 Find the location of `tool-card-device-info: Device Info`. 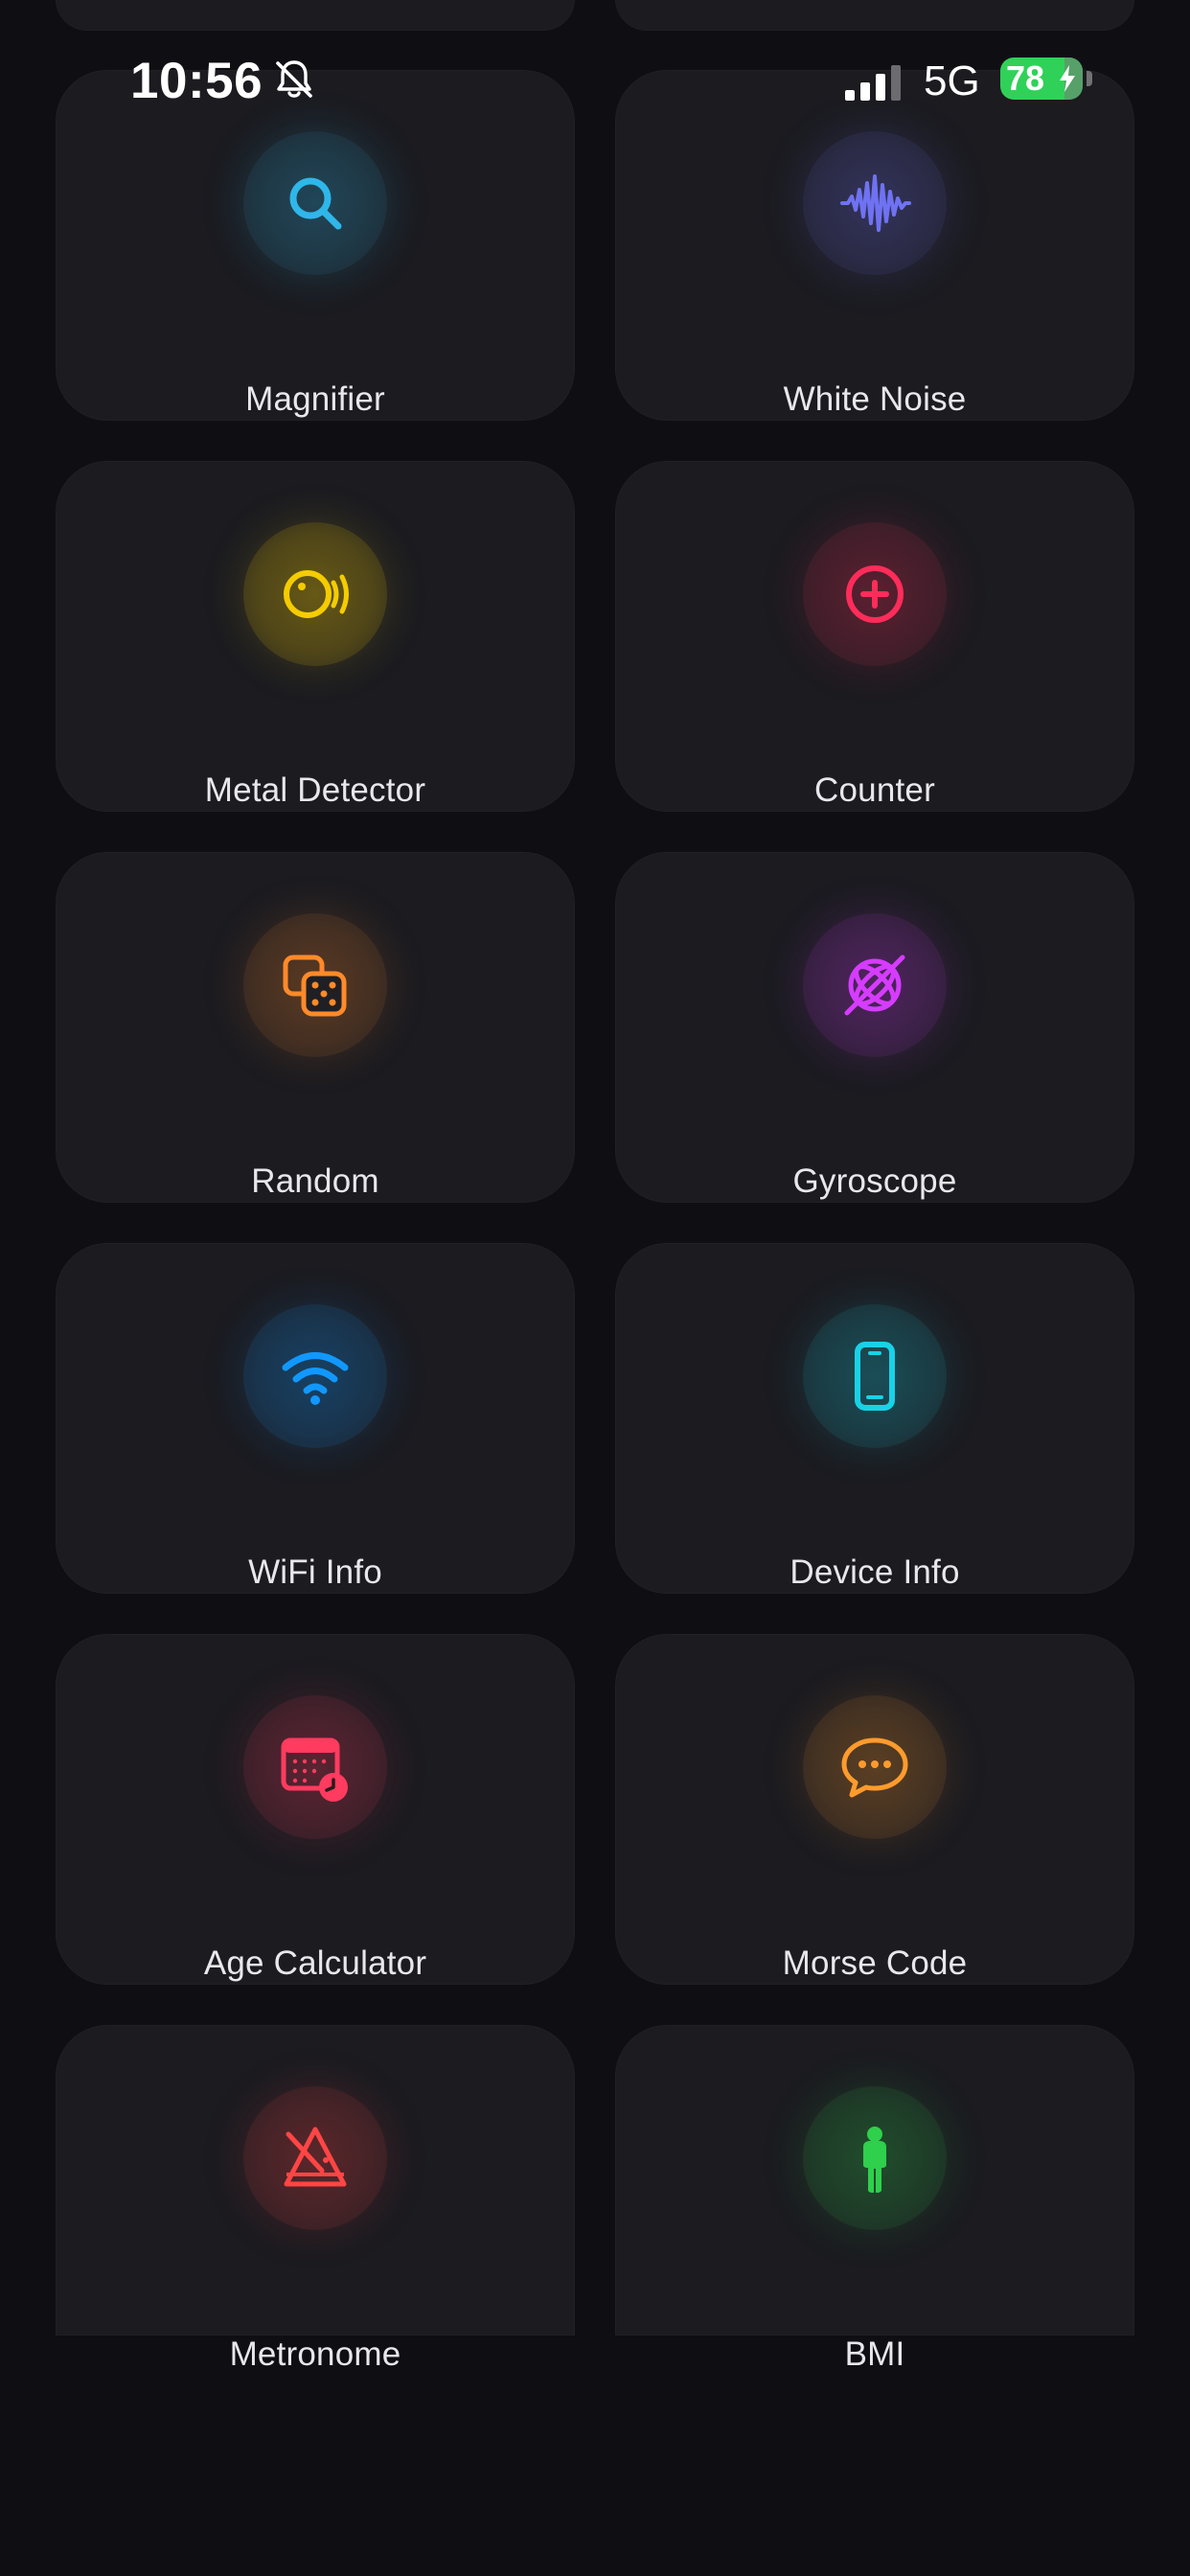

tool-card-device-info: Device Info is located at coordinates (874, 1418).